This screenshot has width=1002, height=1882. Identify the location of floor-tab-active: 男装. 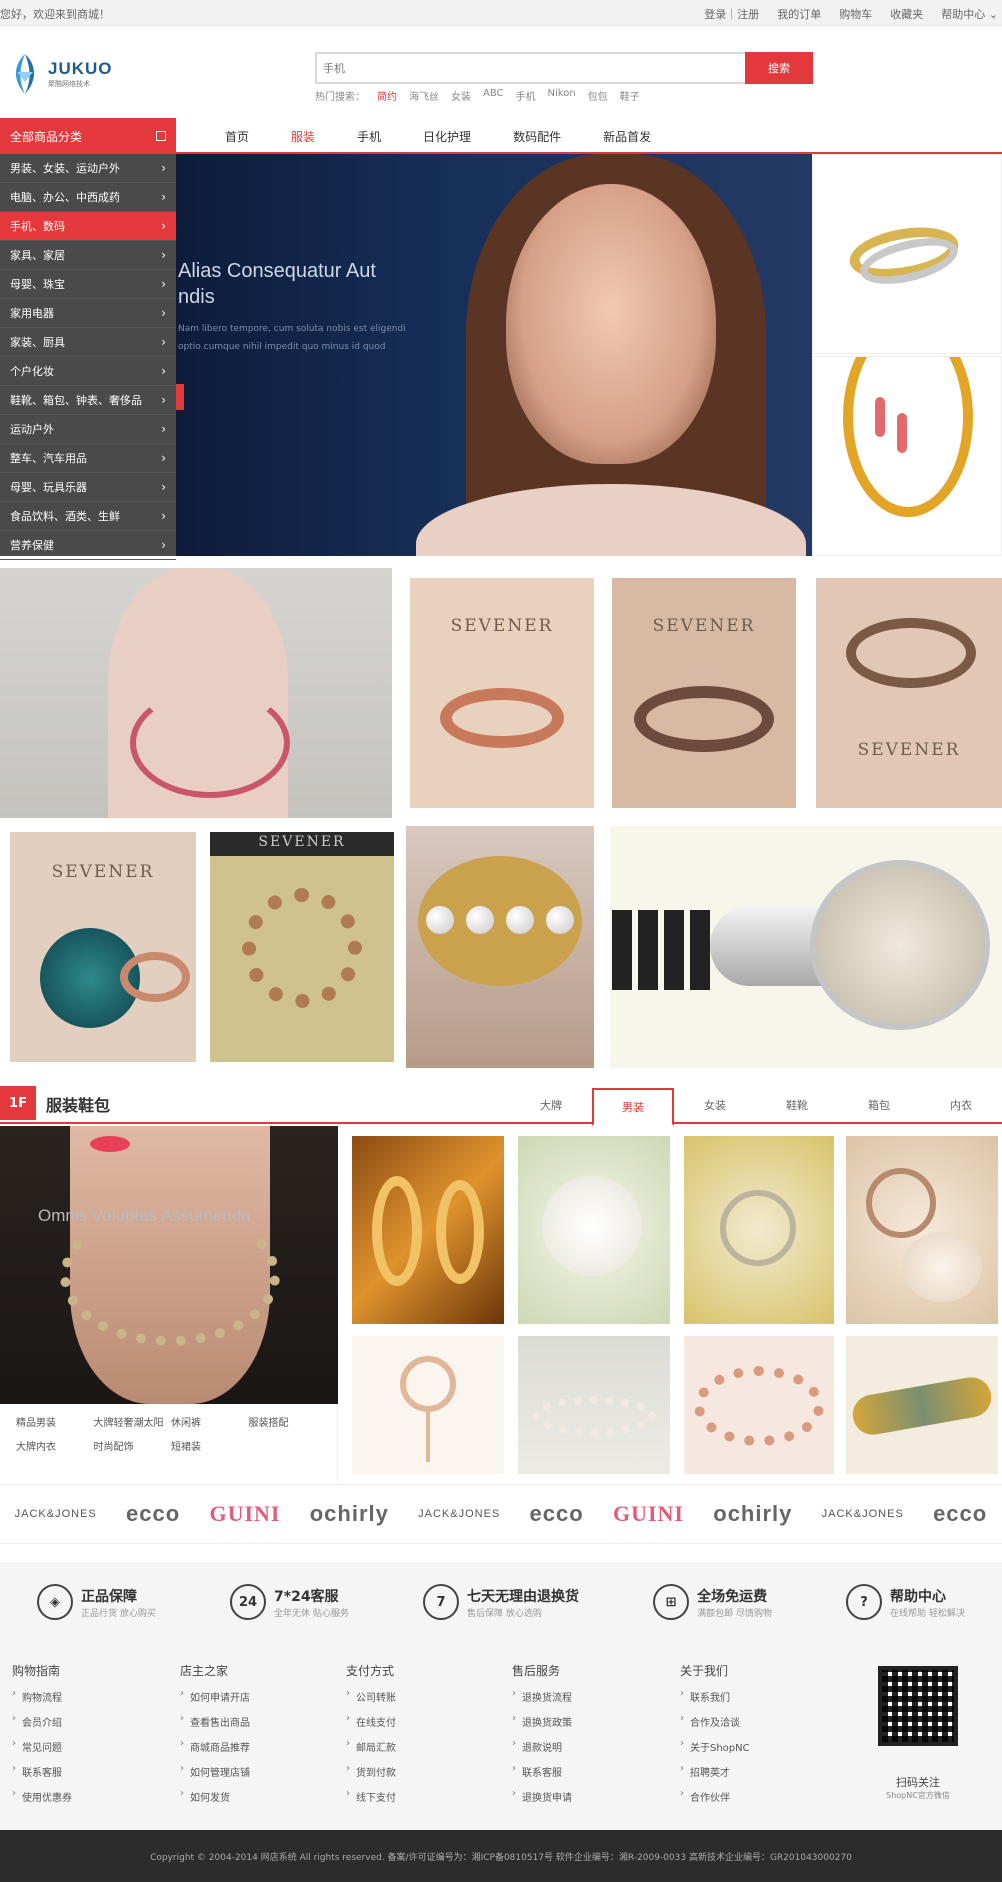
(633, 1107).